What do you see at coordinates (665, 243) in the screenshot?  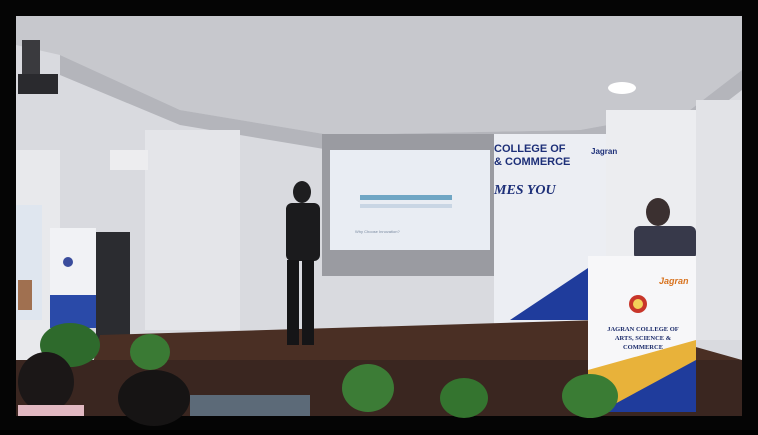 I see `host-torso` at bounding box center [665, 243].